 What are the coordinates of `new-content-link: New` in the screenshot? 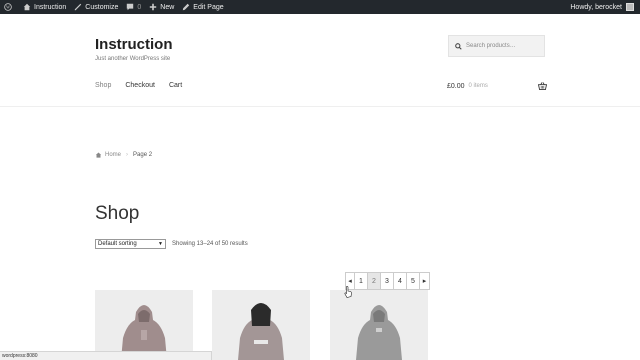 It's located at (161, 7).